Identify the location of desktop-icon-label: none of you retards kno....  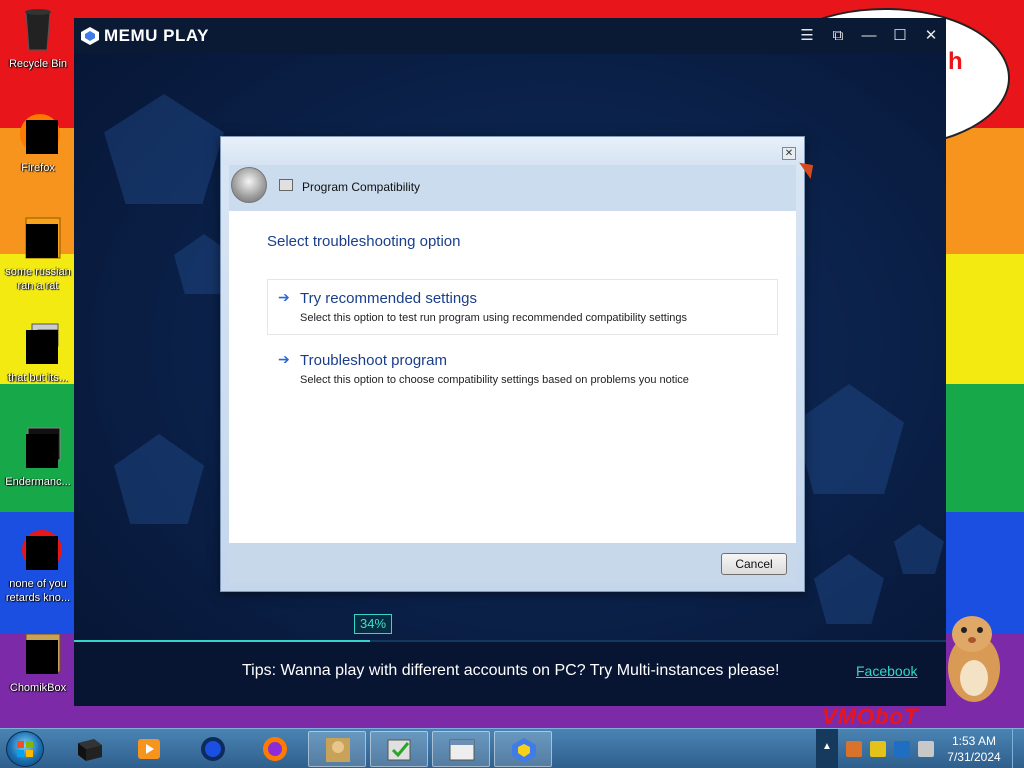
(38, 591).